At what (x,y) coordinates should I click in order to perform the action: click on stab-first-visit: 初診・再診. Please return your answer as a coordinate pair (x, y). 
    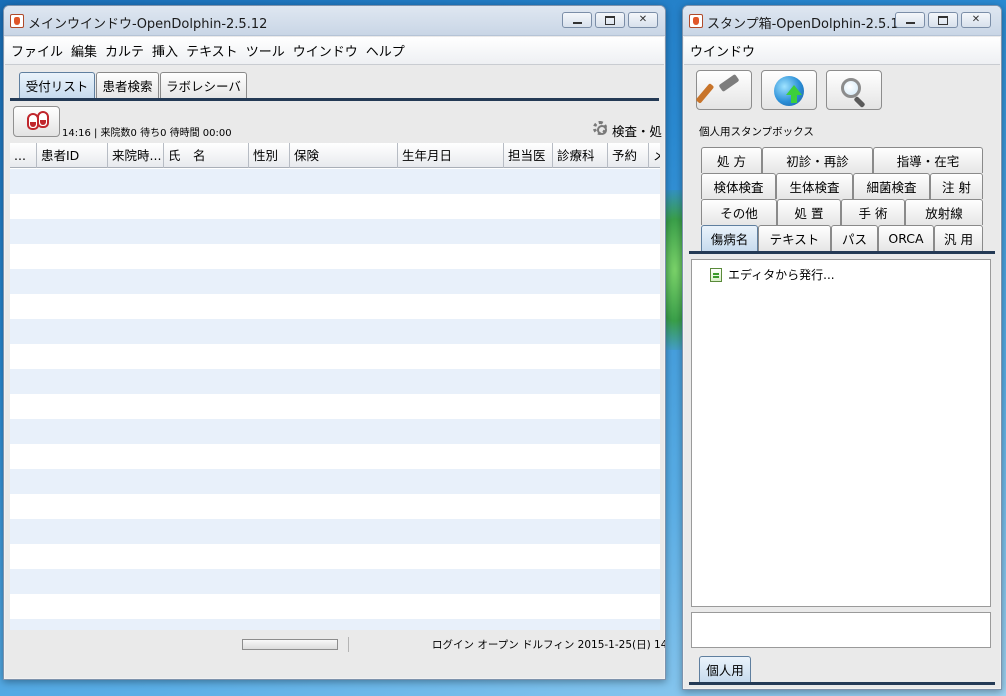
    Looking at the image, I should click on (817, 160).